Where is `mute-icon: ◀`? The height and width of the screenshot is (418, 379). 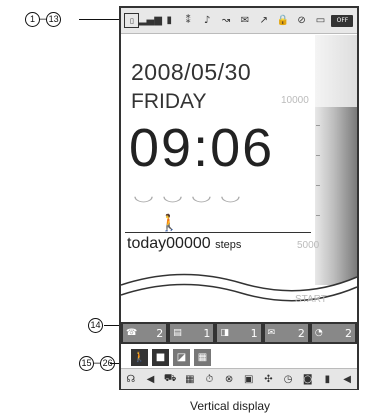 mute-icon: ◀ is located at coordinates (347, 379).